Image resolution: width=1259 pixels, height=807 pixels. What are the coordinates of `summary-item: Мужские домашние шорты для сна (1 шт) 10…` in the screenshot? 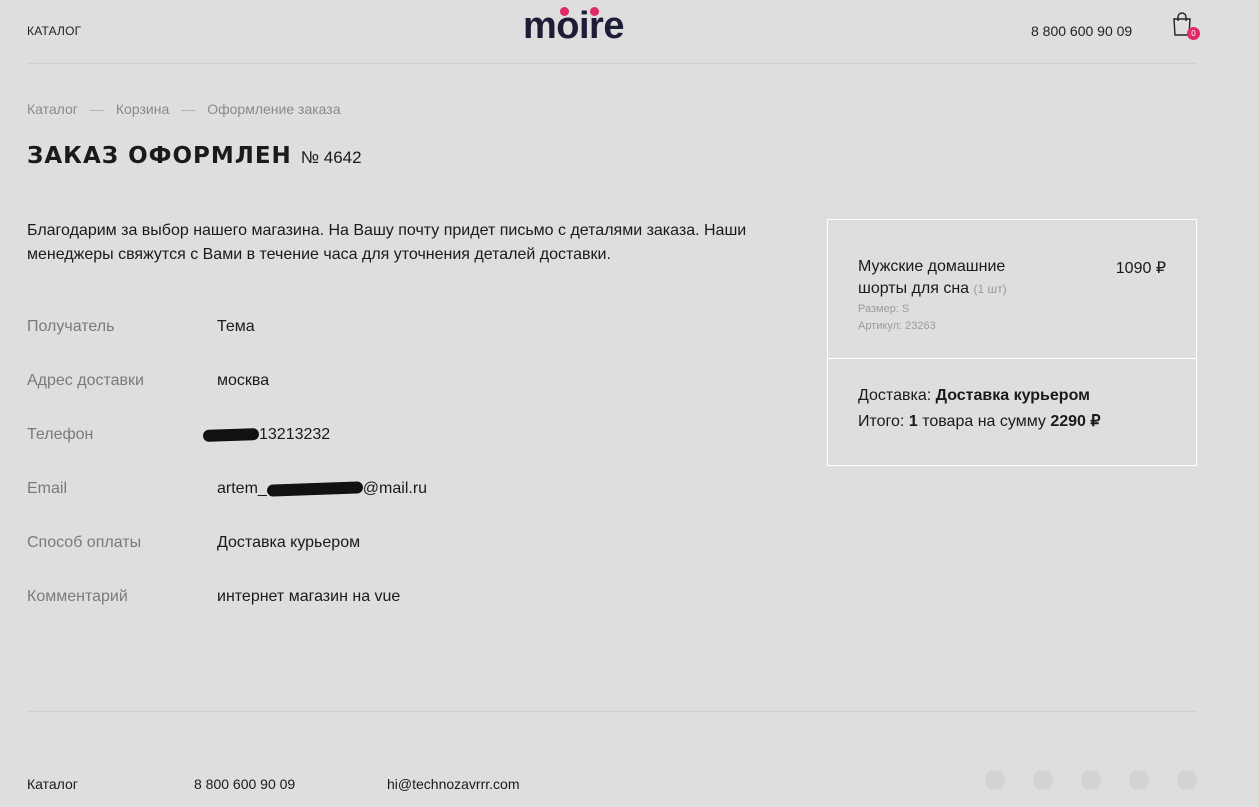 It's located at (1012, 289).